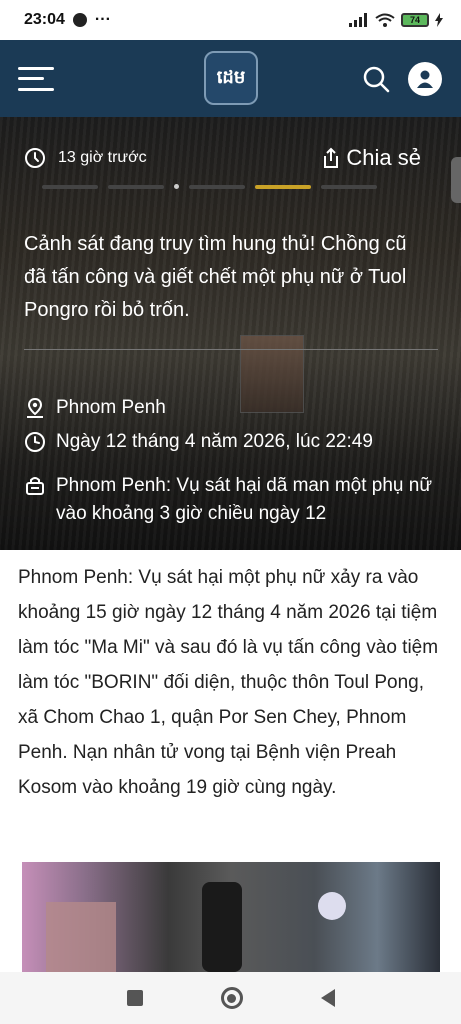 The width and height of the screenshot is (461, 1024). What do you see at coordinates (36, 78) in the screenshot?
I see `menu-icon` at bounding box center [36, 78].